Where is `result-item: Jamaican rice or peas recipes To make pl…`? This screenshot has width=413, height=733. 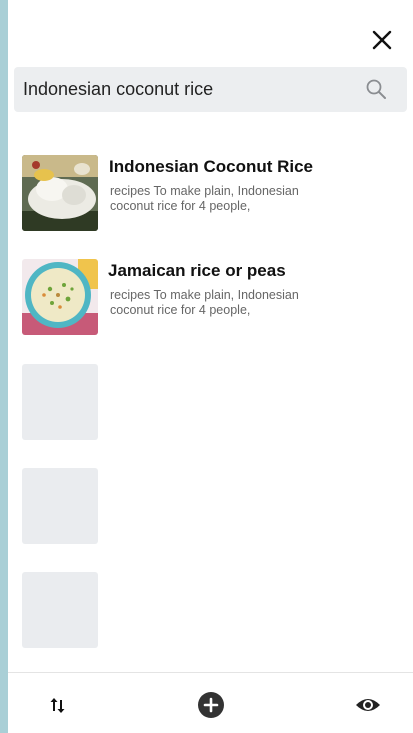 result-item: Jamaican rice or peas recipes To make pl… is located at coordinates (212, 297).